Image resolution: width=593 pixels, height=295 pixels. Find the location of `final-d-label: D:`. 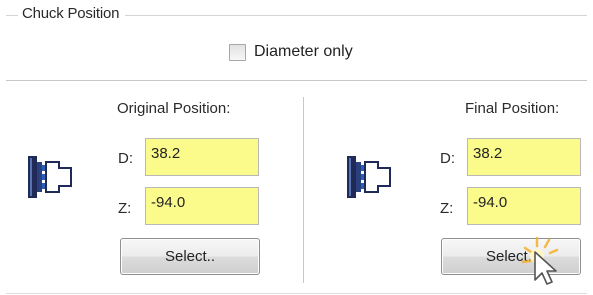

final-d-label: D: is located at coordinates (447, 158).